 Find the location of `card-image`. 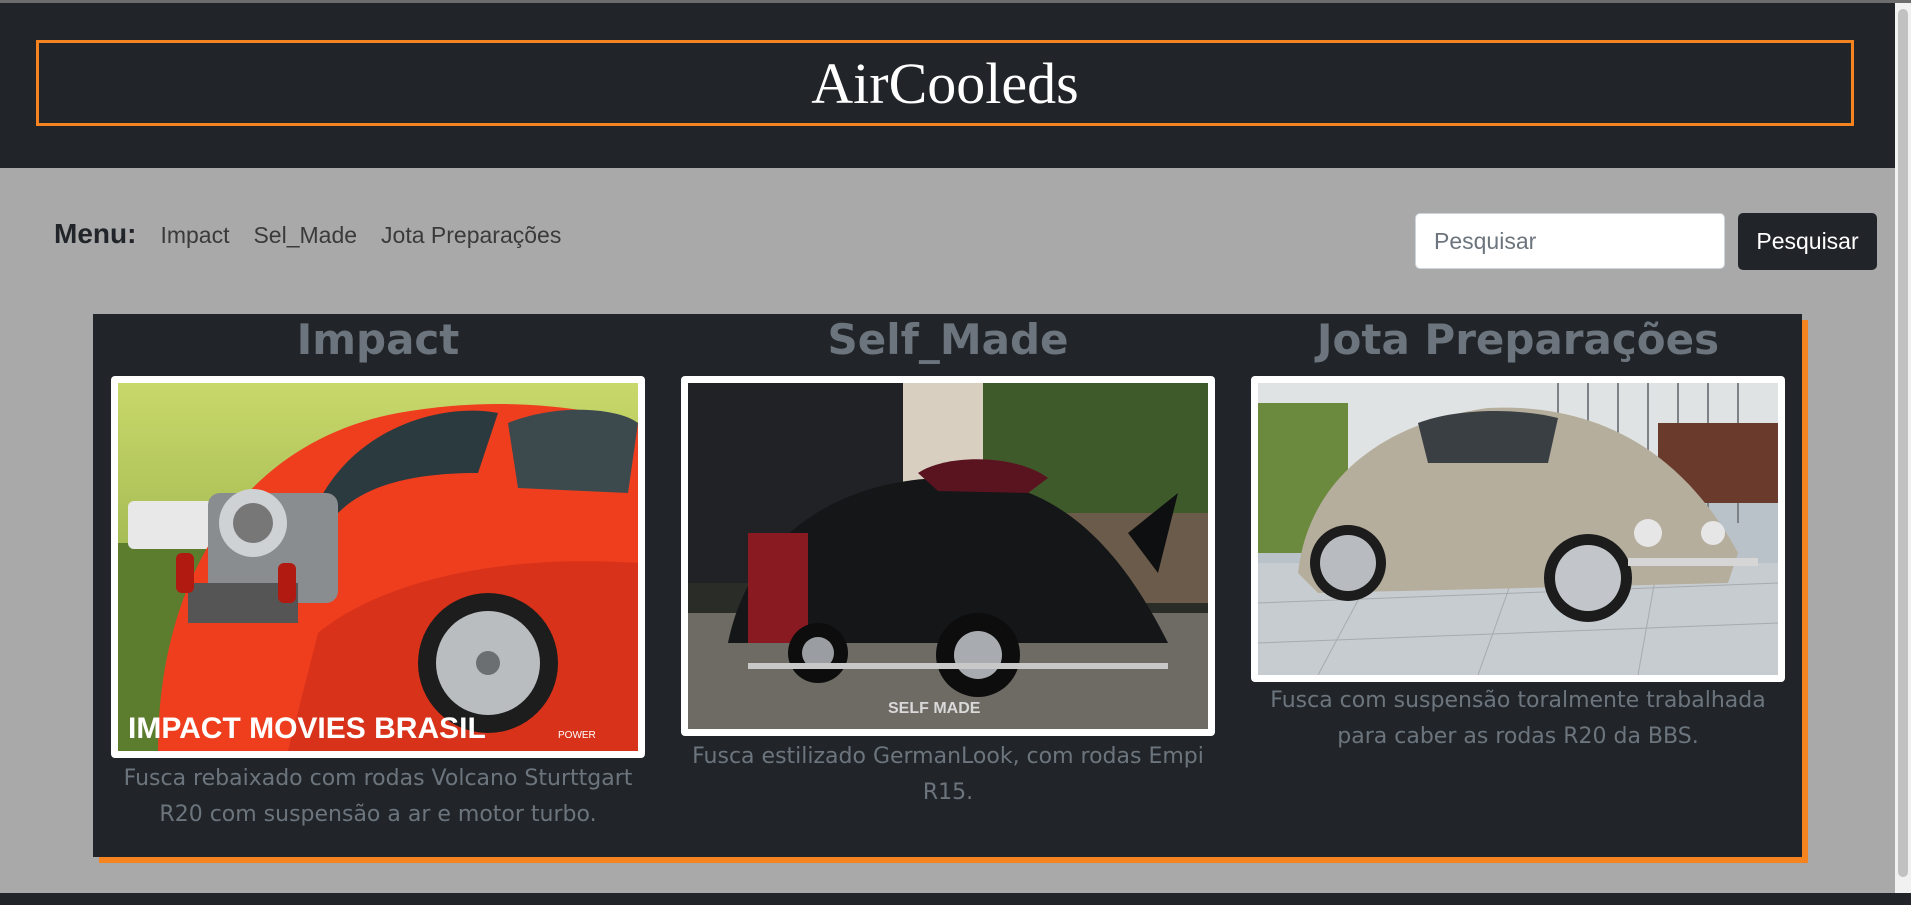

card-image is located at coordinates (1518, 529).